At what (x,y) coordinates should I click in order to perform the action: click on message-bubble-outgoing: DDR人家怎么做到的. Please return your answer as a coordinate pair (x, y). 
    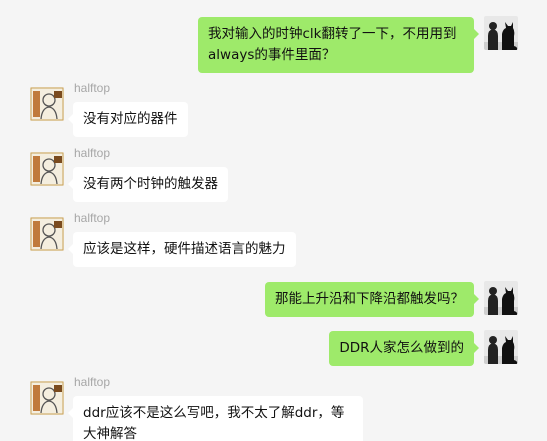
    Looking at the image, I should click on (404, 348).